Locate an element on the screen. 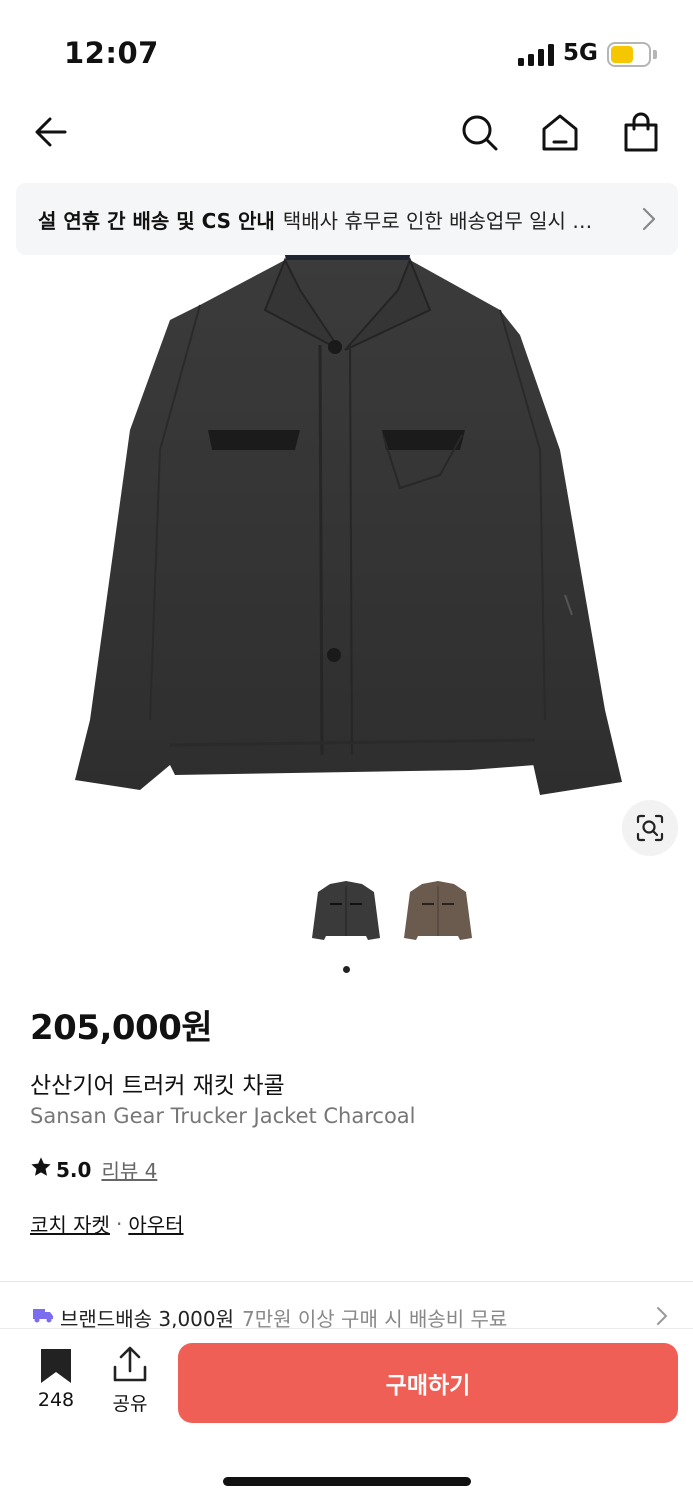 The image size is (693, 1500). image-search-icon is located at coordinates (650, 828).